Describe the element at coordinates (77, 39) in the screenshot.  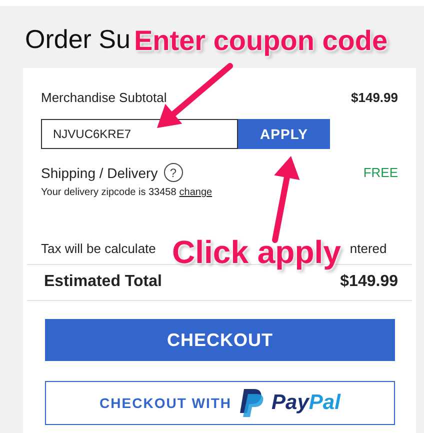
I see `page-title: Order Su` at that location.